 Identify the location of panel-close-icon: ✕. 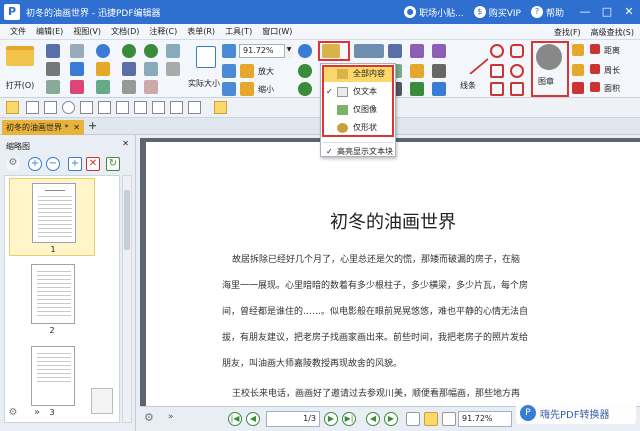
(125, 143).